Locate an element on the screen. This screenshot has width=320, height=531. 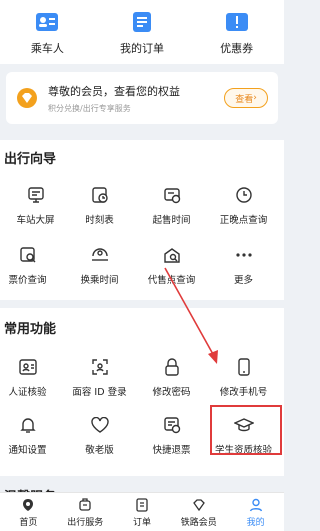
grid-item-sale-time: 起售时间 is located at coordinates (171, 205).